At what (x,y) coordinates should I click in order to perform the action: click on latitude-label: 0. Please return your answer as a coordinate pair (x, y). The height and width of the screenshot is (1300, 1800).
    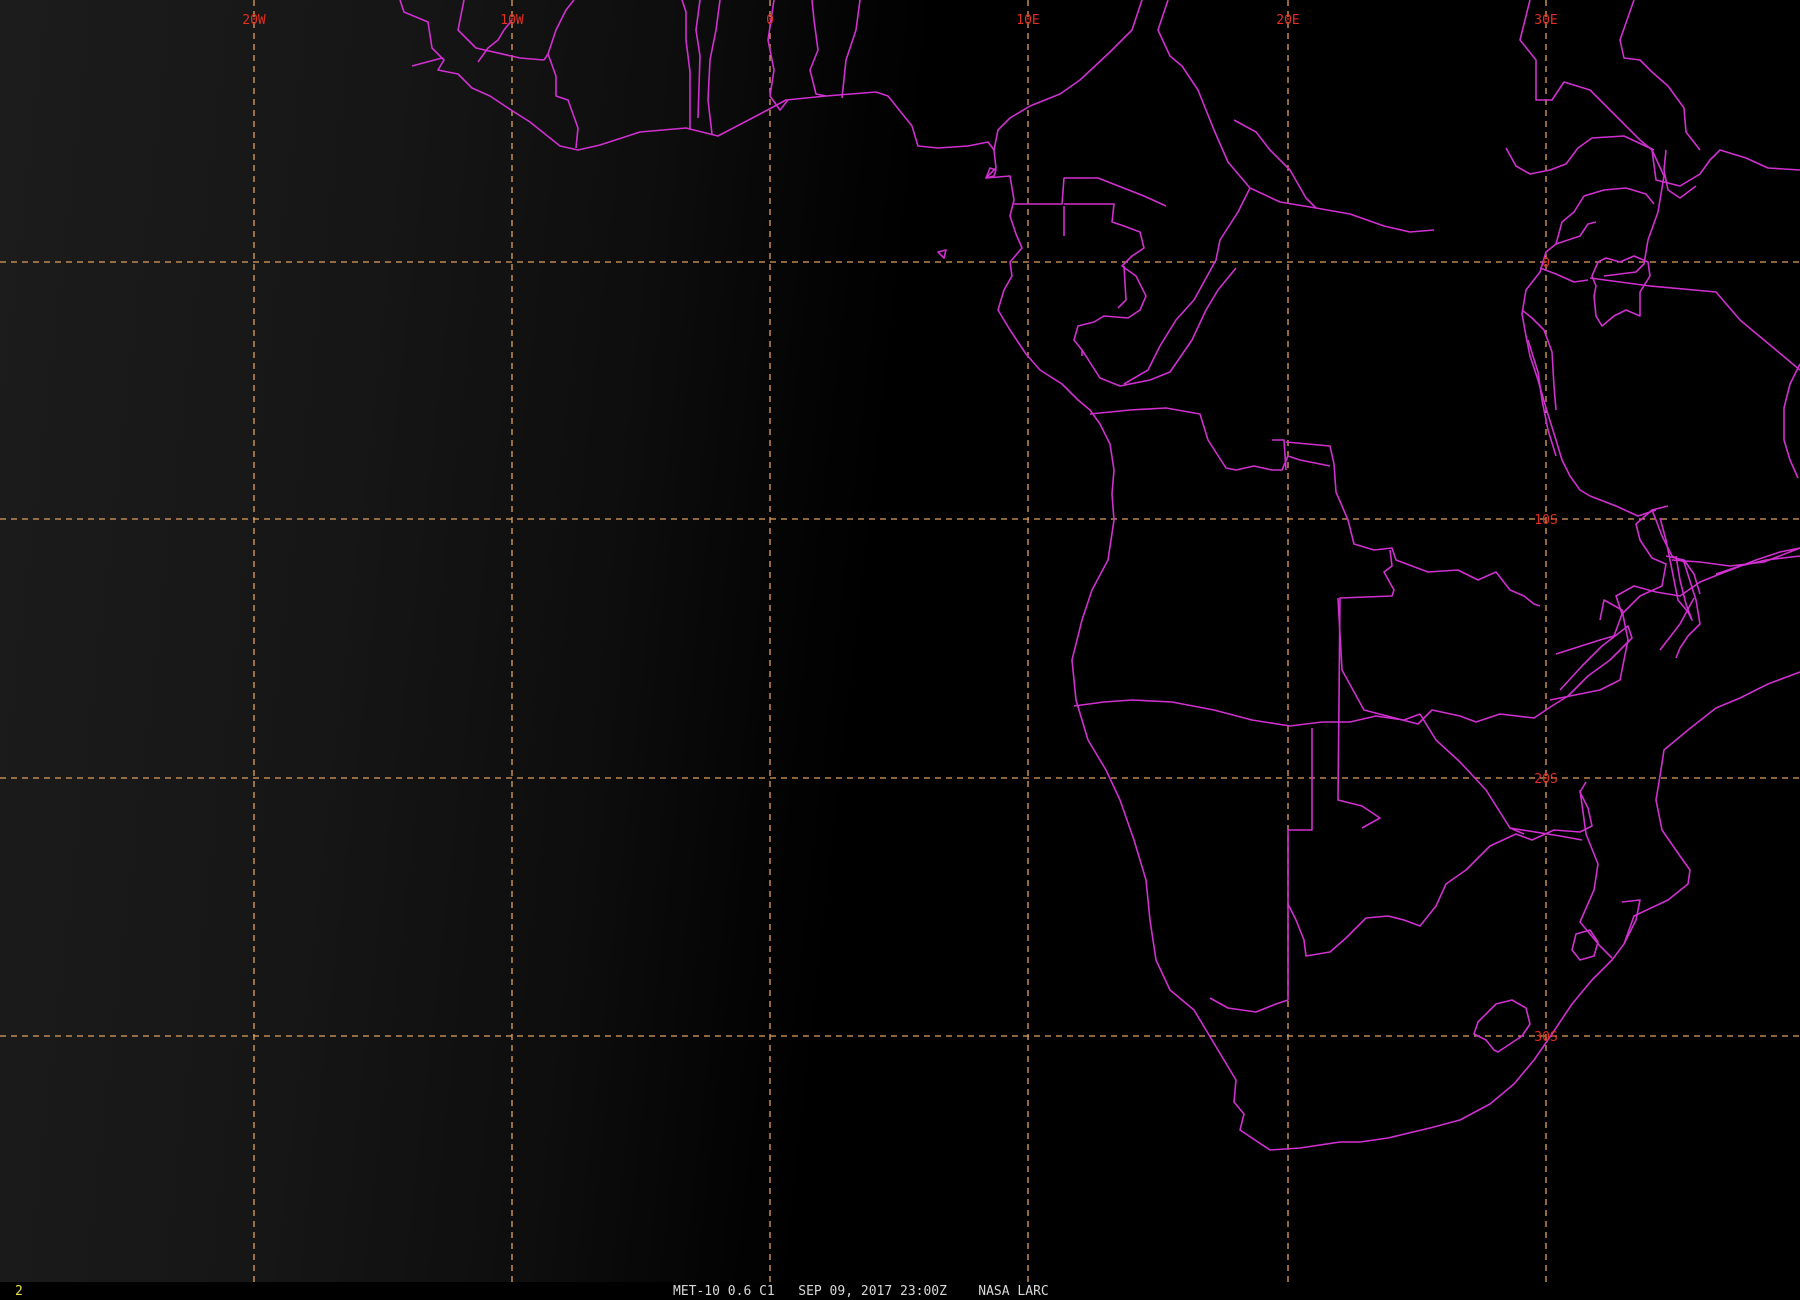
    Looking at the image, I should click on (1546, 263).